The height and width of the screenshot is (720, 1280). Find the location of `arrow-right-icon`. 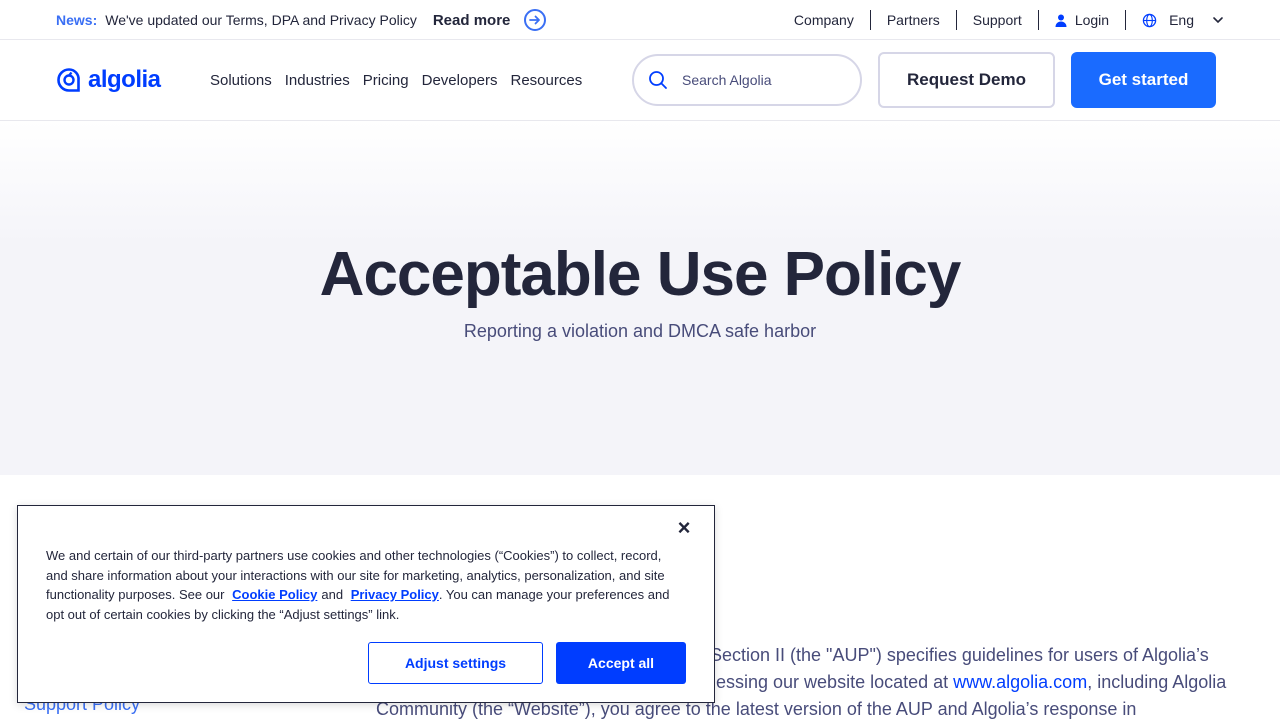

arrow-right-icon is located at coordinates (535, 20).